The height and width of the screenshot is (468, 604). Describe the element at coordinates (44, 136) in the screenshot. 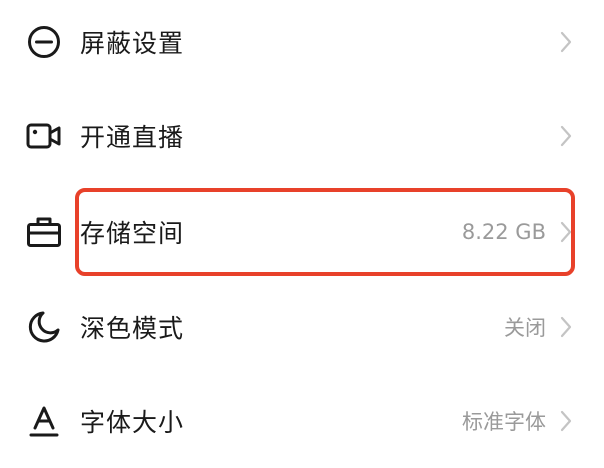

I see `video-camera-icon` at that location.